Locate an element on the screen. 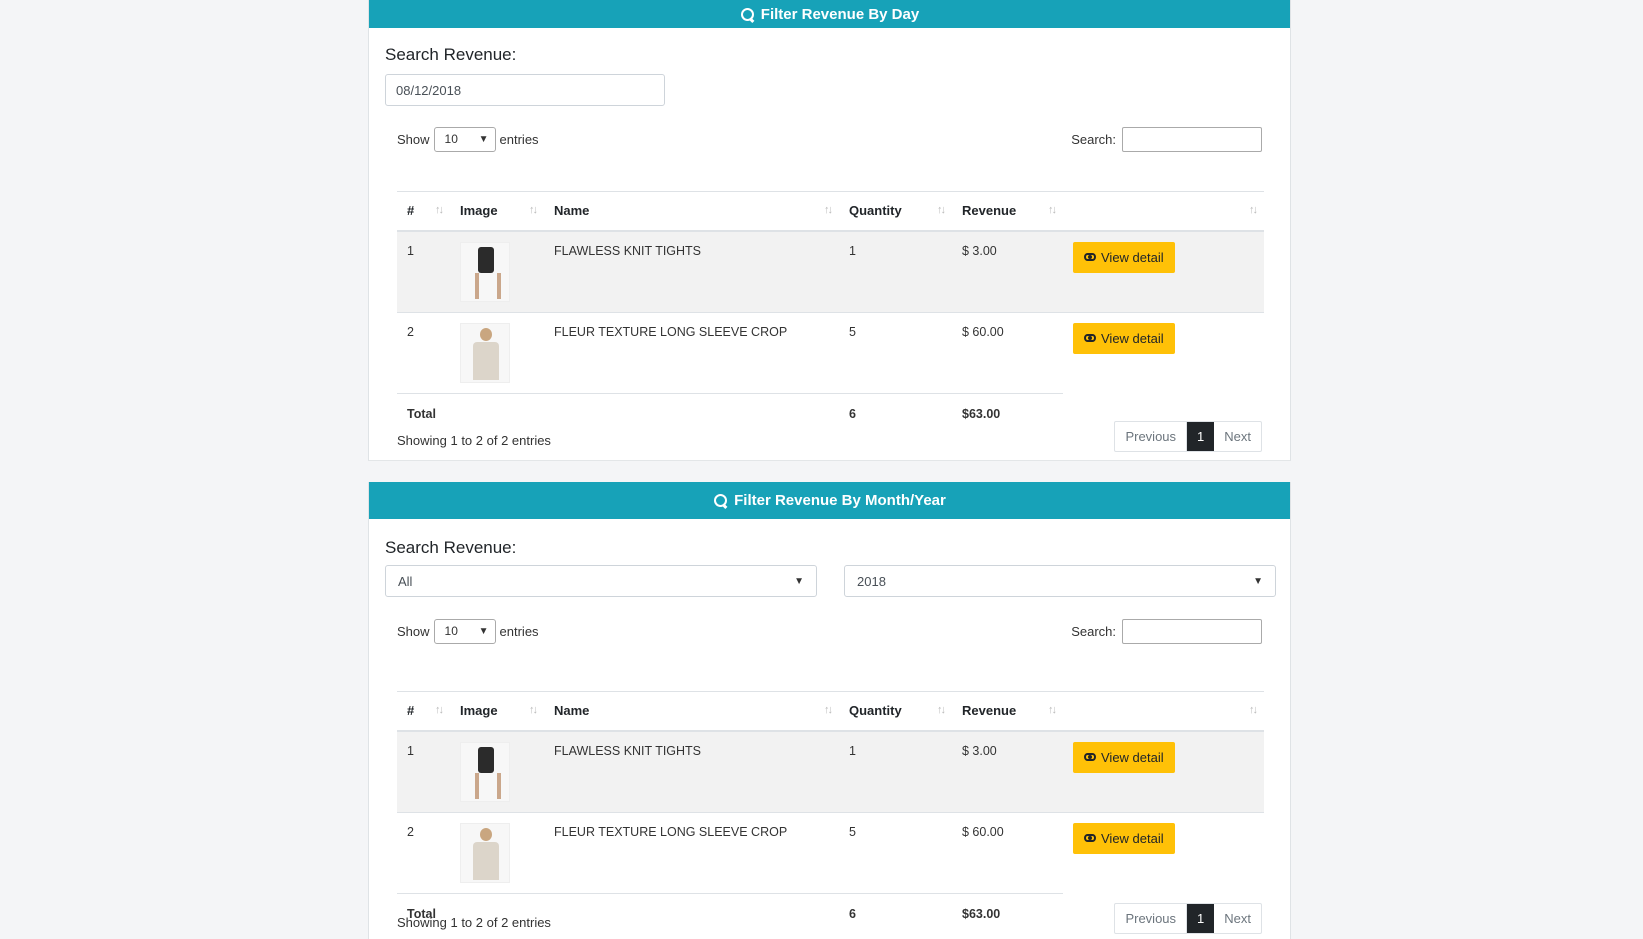 The height and width of the screenshot is (939, 1643). panel-header: Filter Revenue By Month/Year is located at coordinates (829, 500).